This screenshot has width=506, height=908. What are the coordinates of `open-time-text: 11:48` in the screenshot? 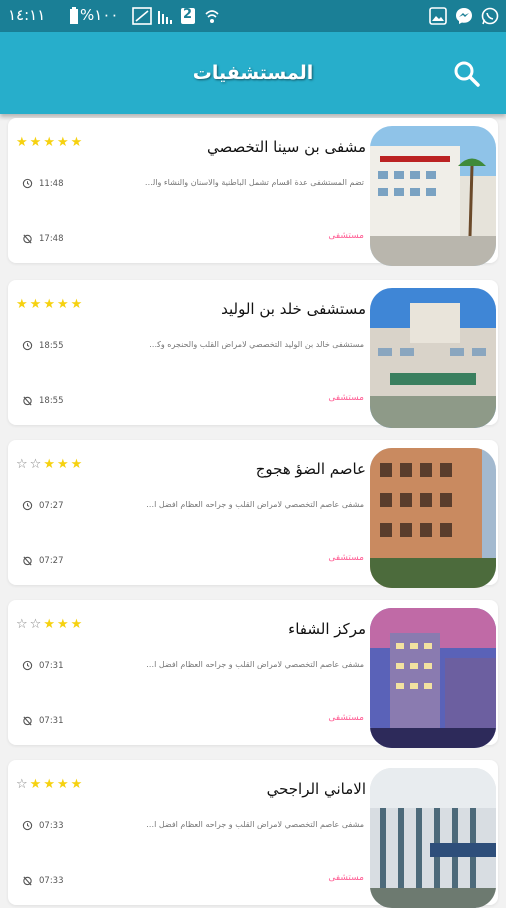 It's located at (51, 183).